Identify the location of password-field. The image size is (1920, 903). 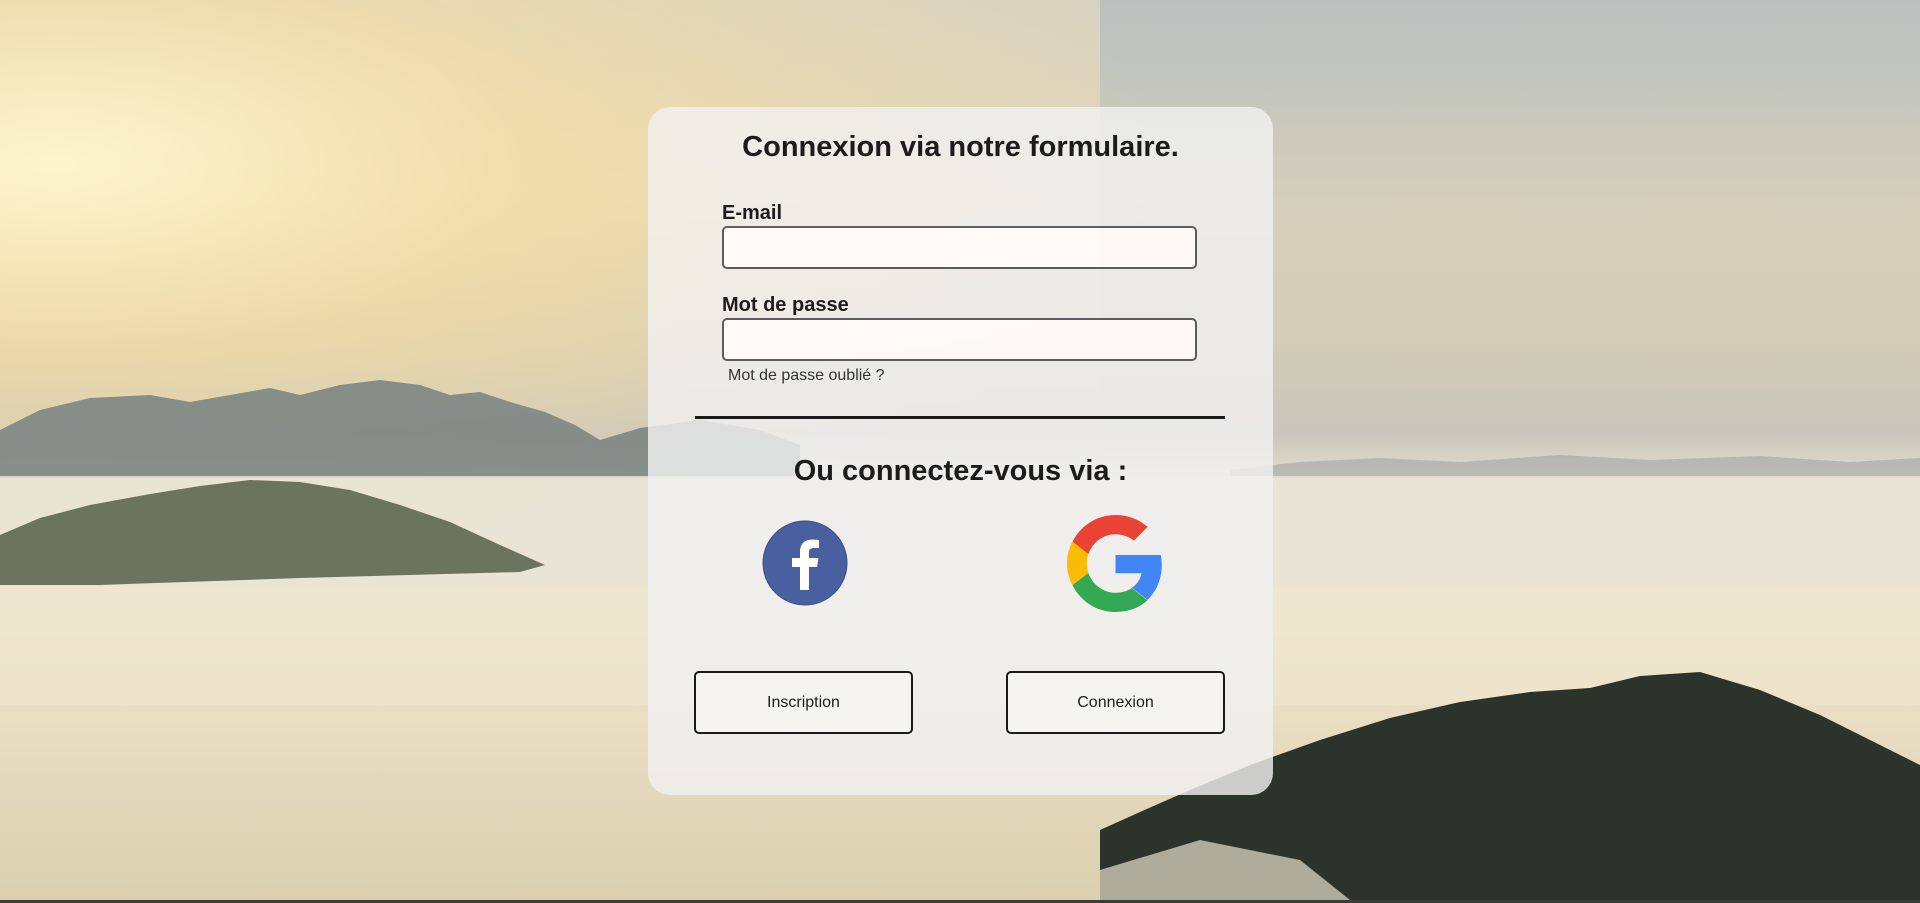
(959, 339).